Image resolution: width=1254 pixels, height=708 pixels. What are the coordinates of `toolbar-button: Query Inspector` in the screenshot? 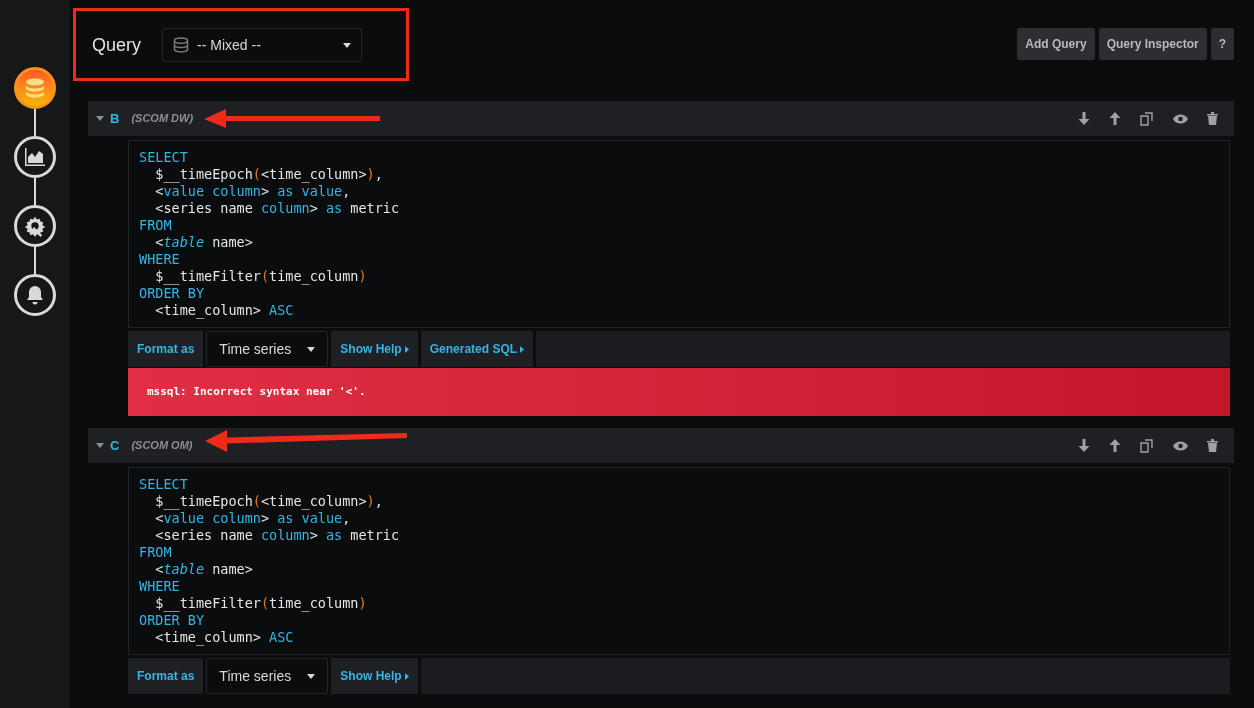 It's located at (1152, 44).